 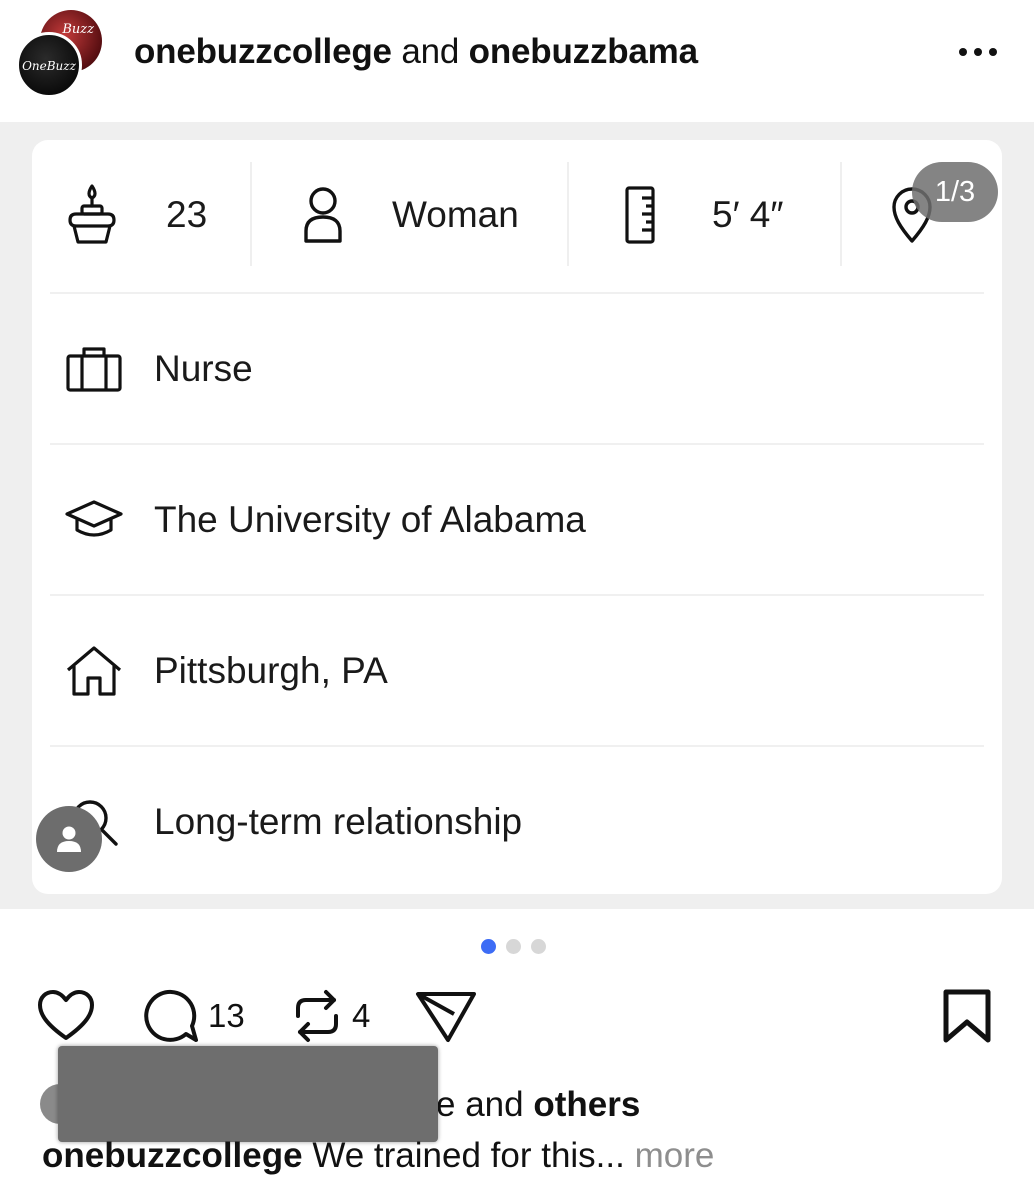 I want to click on occupation-label: Nurse, so click(x=203, y=368).